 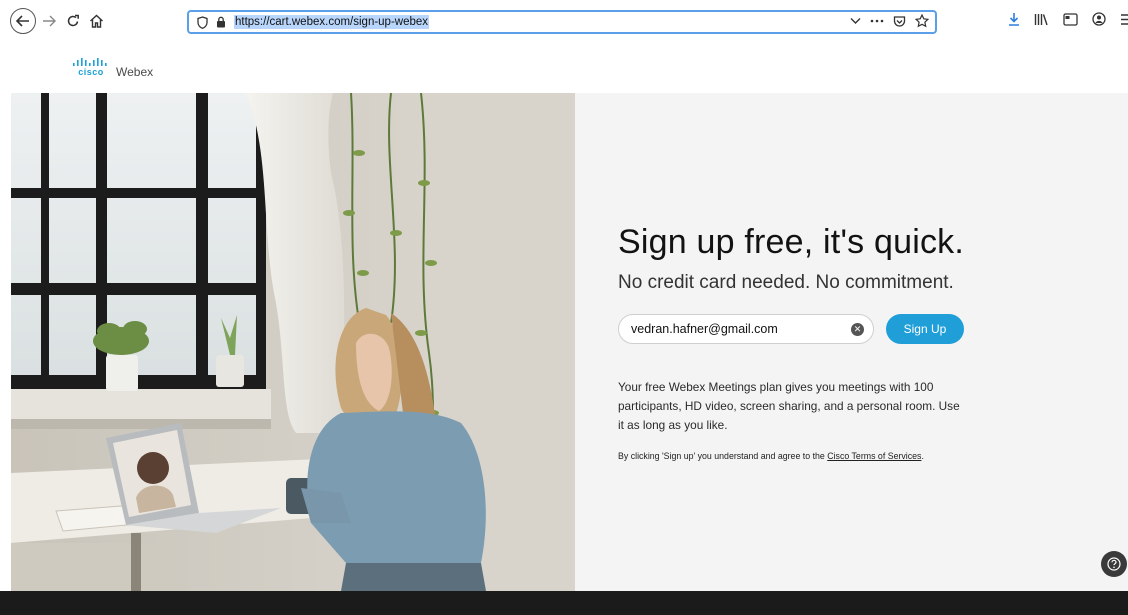 I want to click on menu-icon, so click(x=1124, y=19).